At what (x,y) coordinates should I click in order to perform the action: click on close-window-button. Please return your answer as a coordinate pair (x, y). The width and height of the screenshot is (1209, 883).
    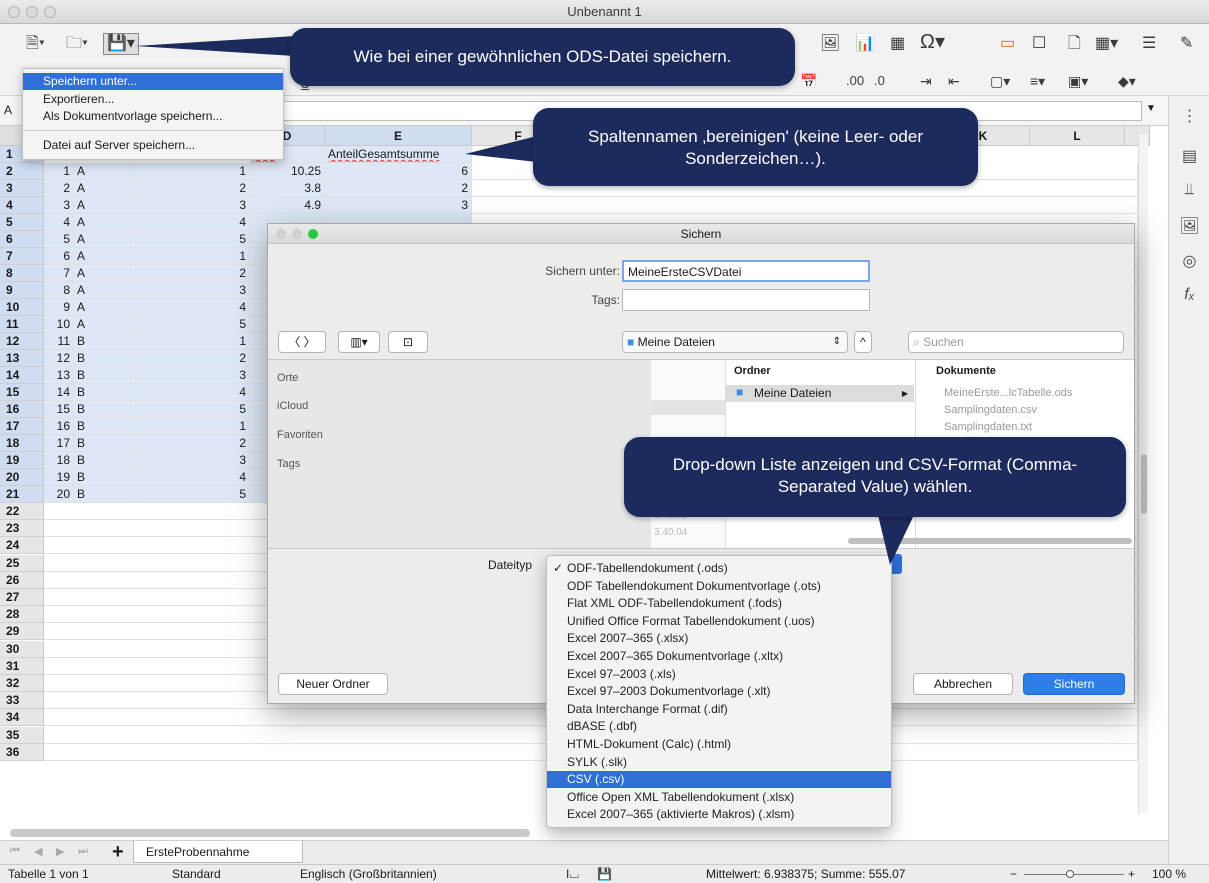
    Looking at the image, I should click on (14, 12).